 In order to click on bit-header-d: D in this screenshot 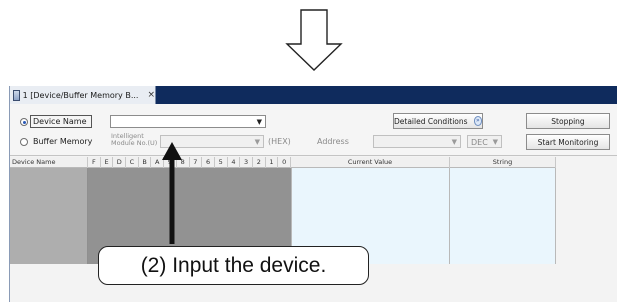, I will do `click(120, 162)`.